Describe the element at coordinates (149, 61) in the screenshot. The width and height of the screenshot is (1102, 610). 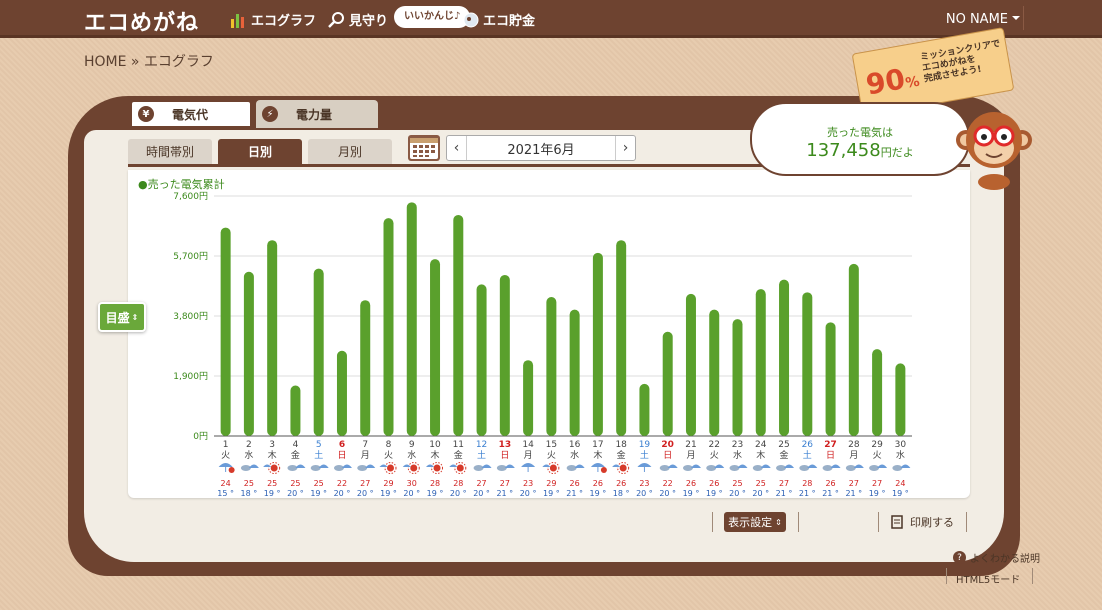
I see `breadcrumb: HOME » エコグラフ` at that location.